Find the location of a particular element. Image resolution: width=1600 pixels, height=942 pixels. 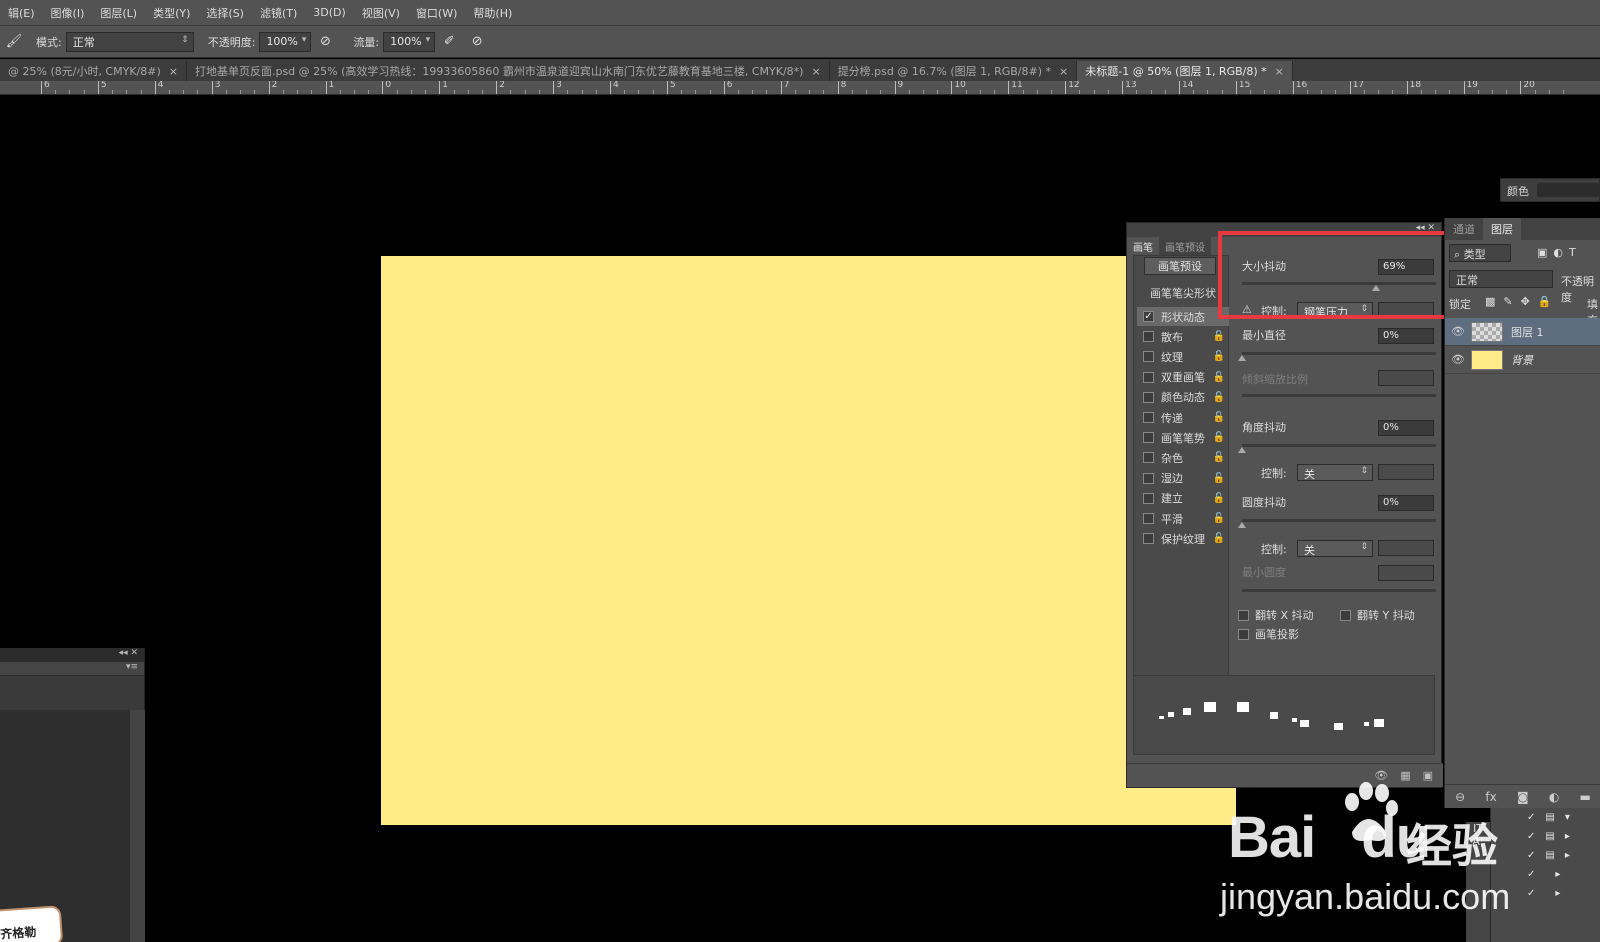

menu-view: 视图(V) is located at coordinates (381, 13).